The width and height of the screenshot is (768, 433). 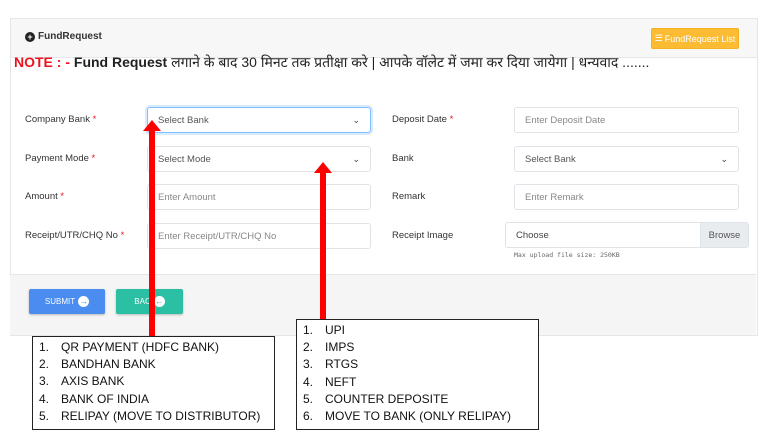 I want to click on amount-label: Amount *, so click(x=45, y=196).